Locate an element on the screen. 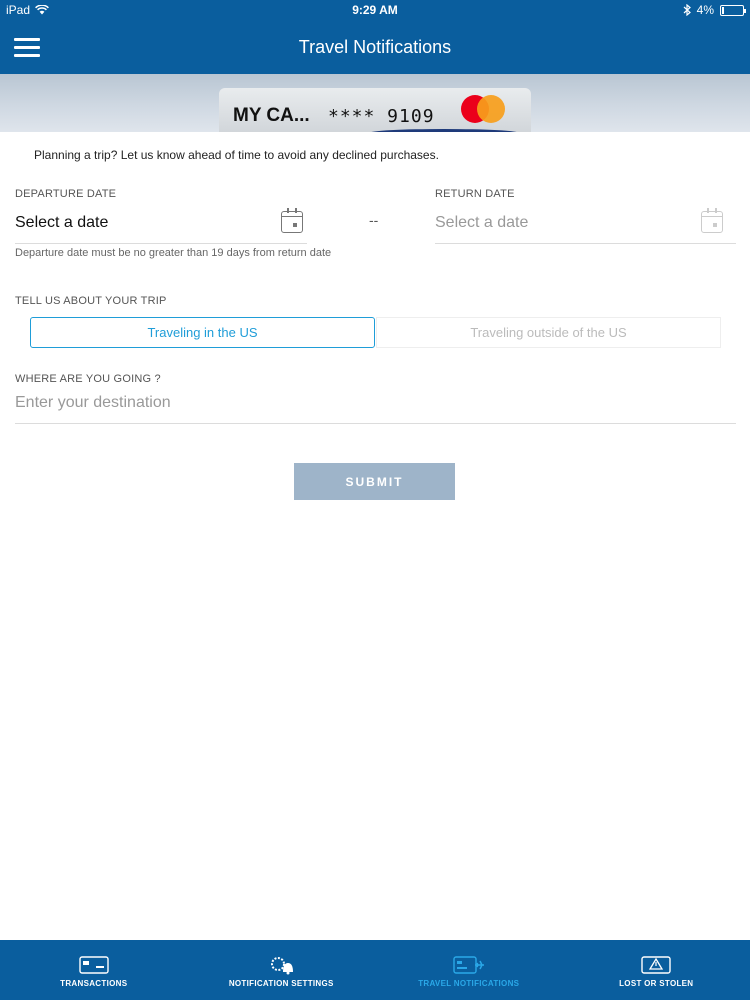  card-alert-icon is located at coordinates (656, 965).